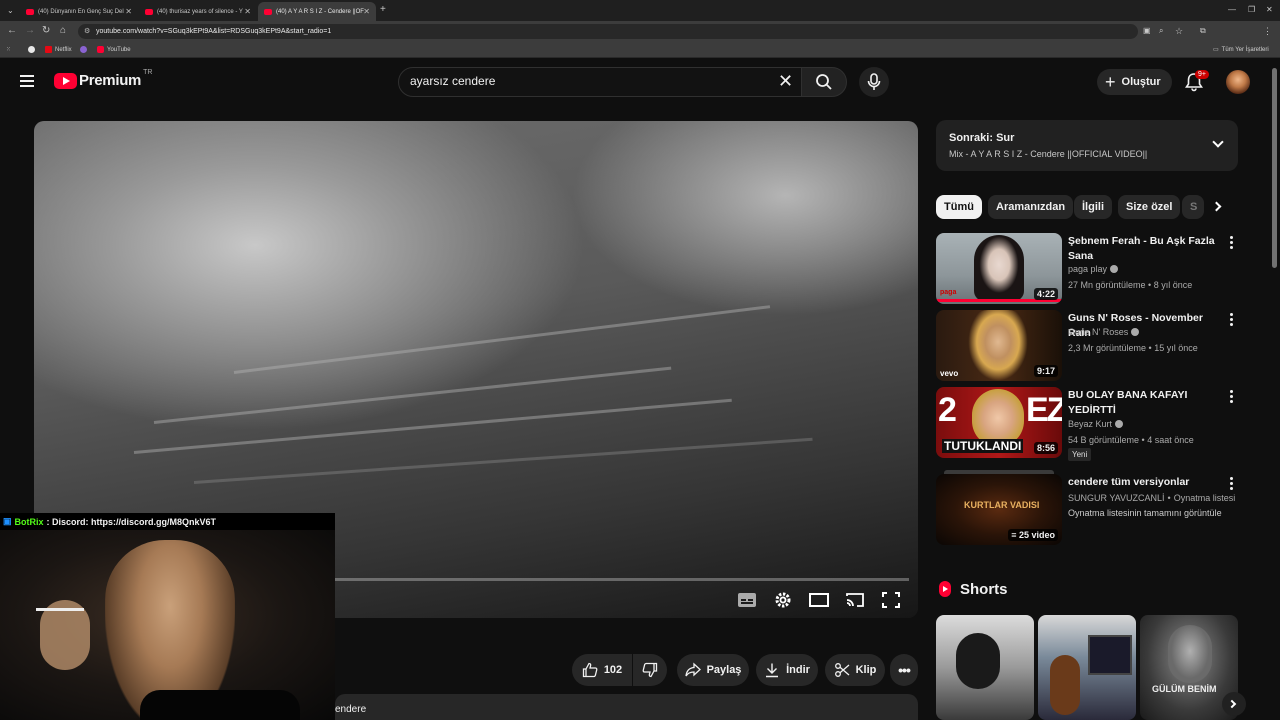 The image size is (1280, 720). I want to click on create-button: + Oluştur, so click(1134, 82).